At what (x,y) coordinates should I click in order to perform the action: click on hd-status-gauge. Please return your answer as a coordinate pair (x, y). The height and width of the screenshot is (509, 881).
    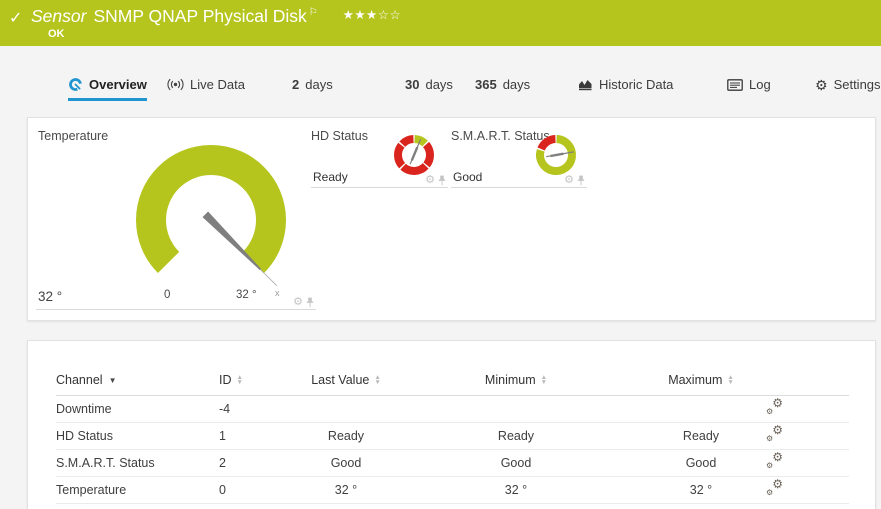
    Looking at the image, I should click on (414, 155).